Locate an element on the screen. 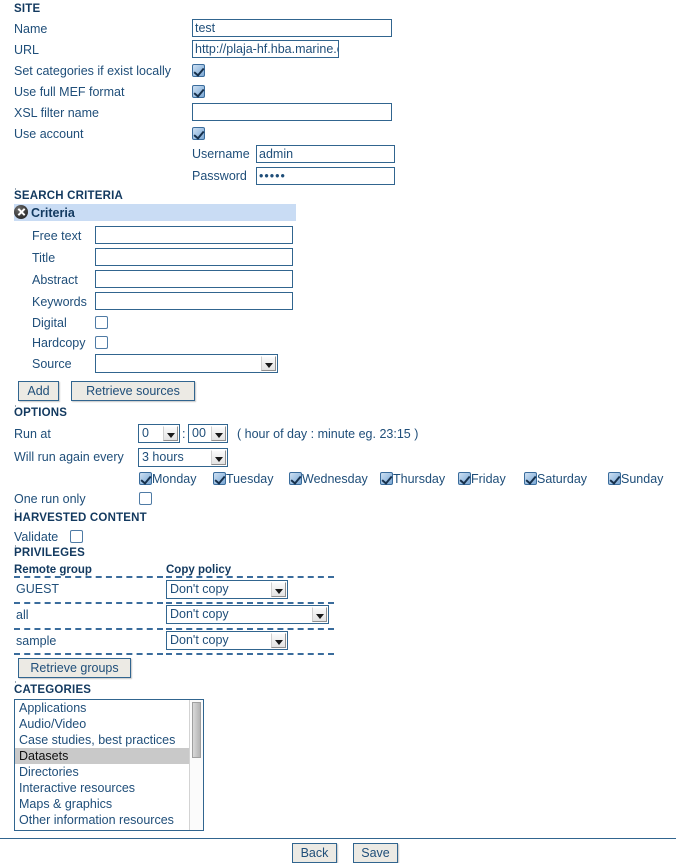 The image size is (676, 863). label-source: Source is located at coordinates (52, 364).